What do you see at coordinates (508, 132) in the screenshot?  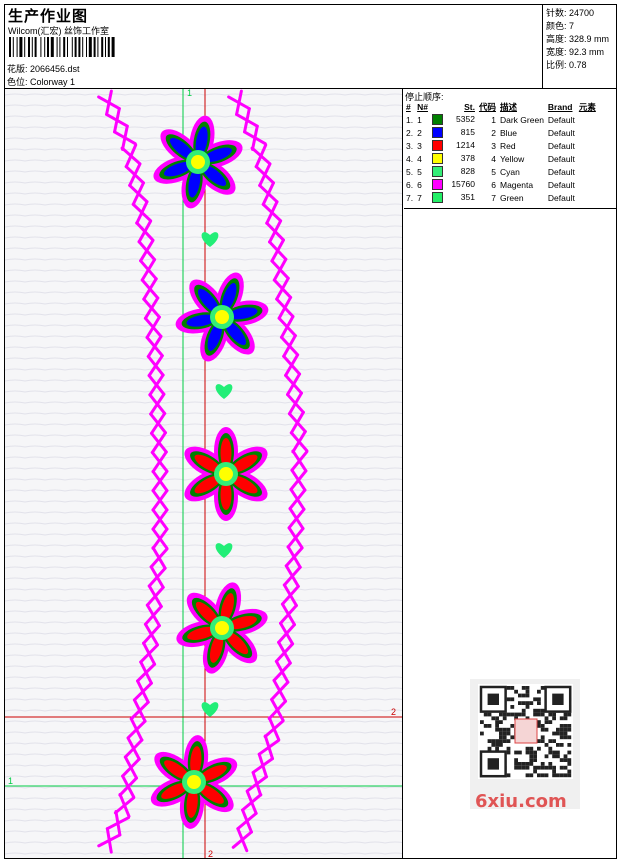 I see `desc-cell: Blue` at bounding box center [508, 132].